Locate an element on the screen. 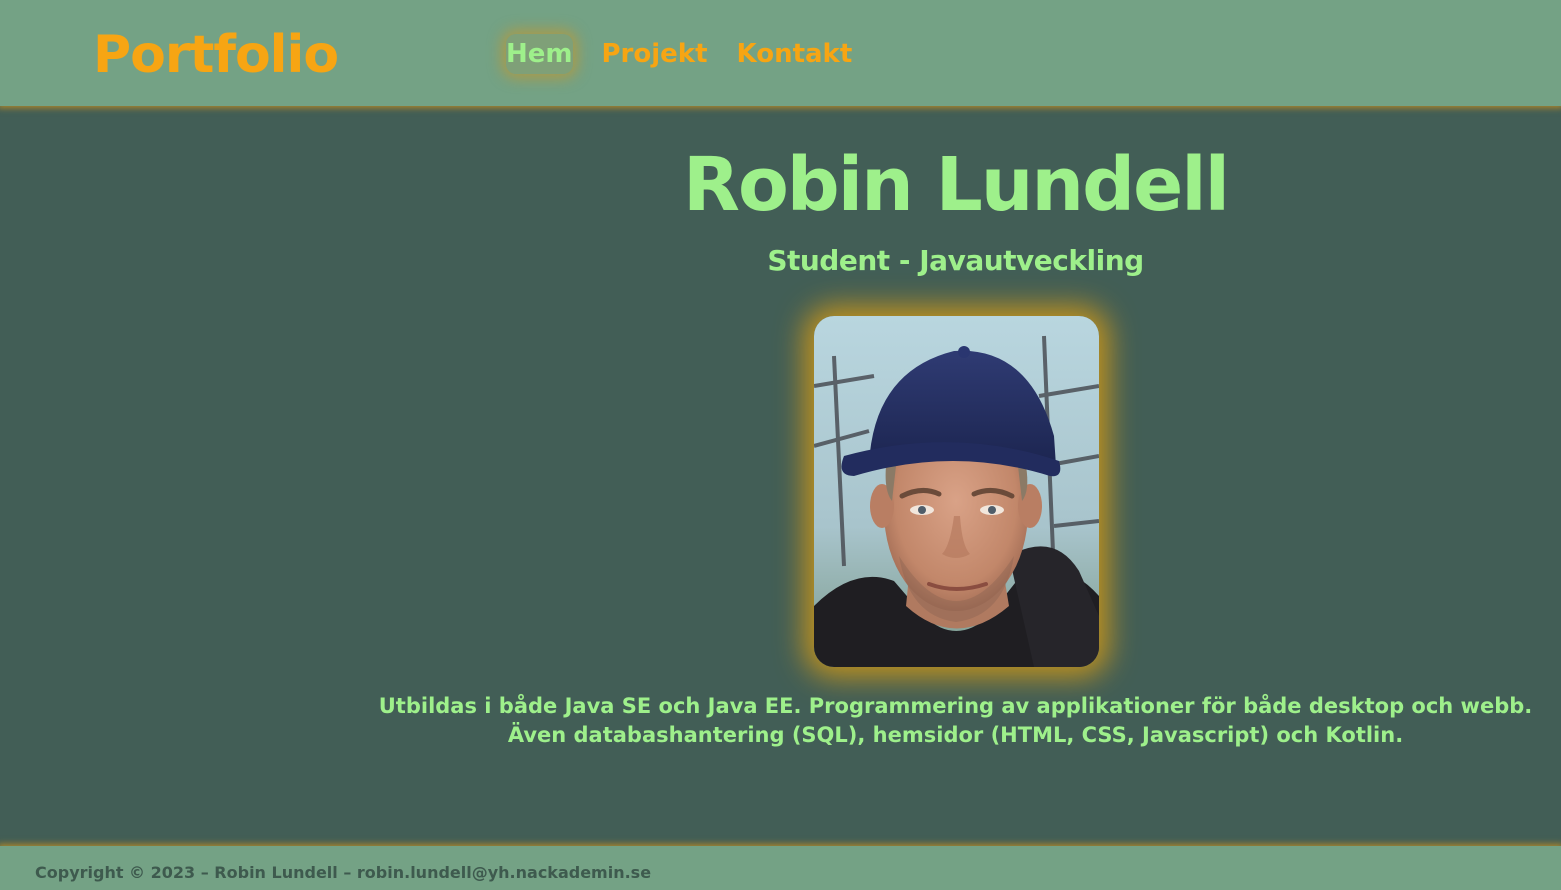  profile-role: Student - Javautveckling is located at coordinates (955, 260).